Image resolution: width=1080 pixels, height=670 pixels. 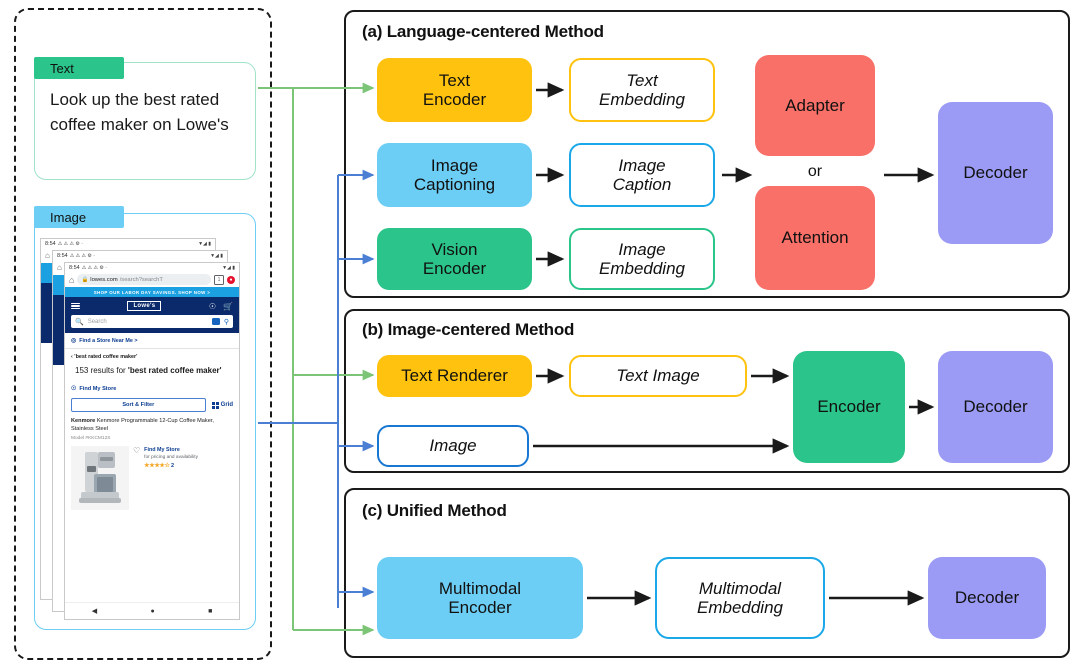 I want to click on decoder-a-label: Decoder, so click(x=995, y=173).